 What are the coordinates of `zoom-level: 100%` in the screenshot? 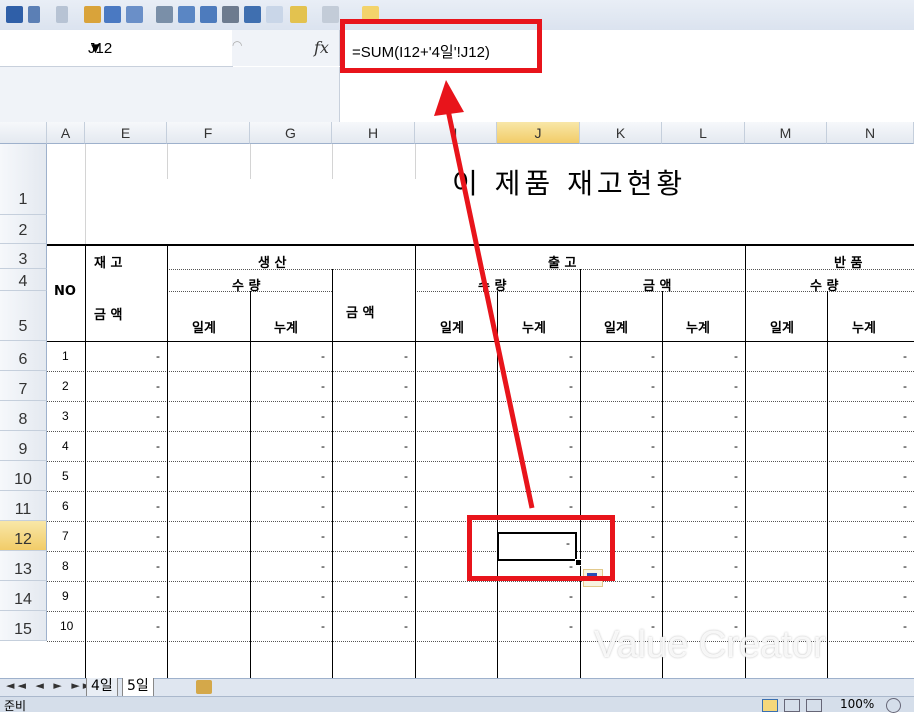 It's located at (857, 704).